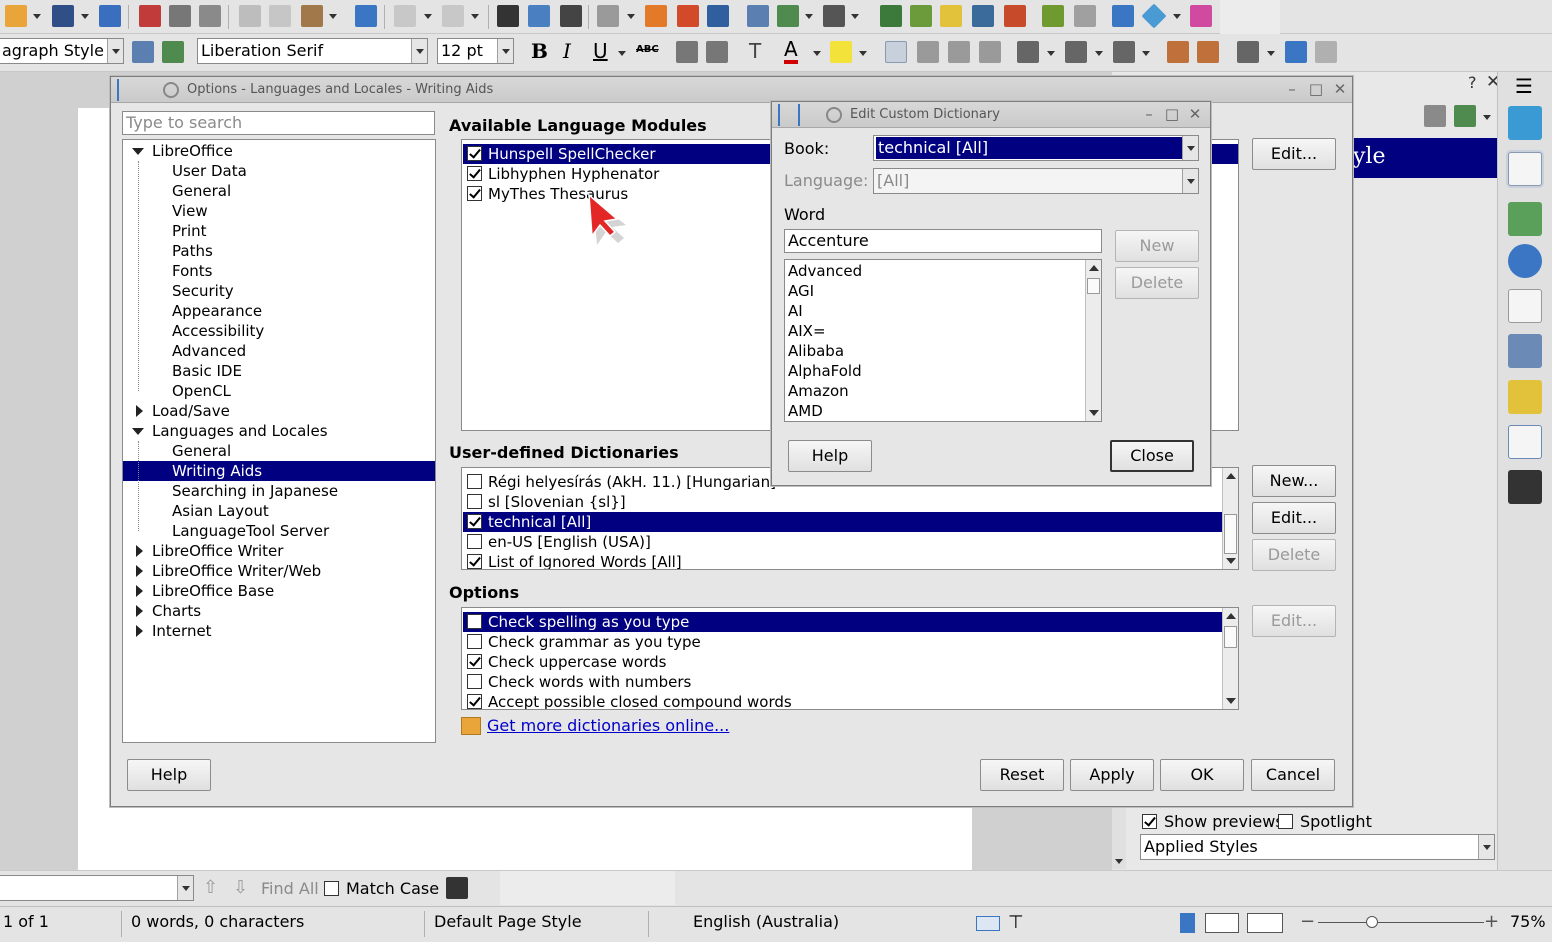 Image resolution: width=1552 pixels, height=942 pixels. I want to click on tree-item: Security, so click(279, 291).